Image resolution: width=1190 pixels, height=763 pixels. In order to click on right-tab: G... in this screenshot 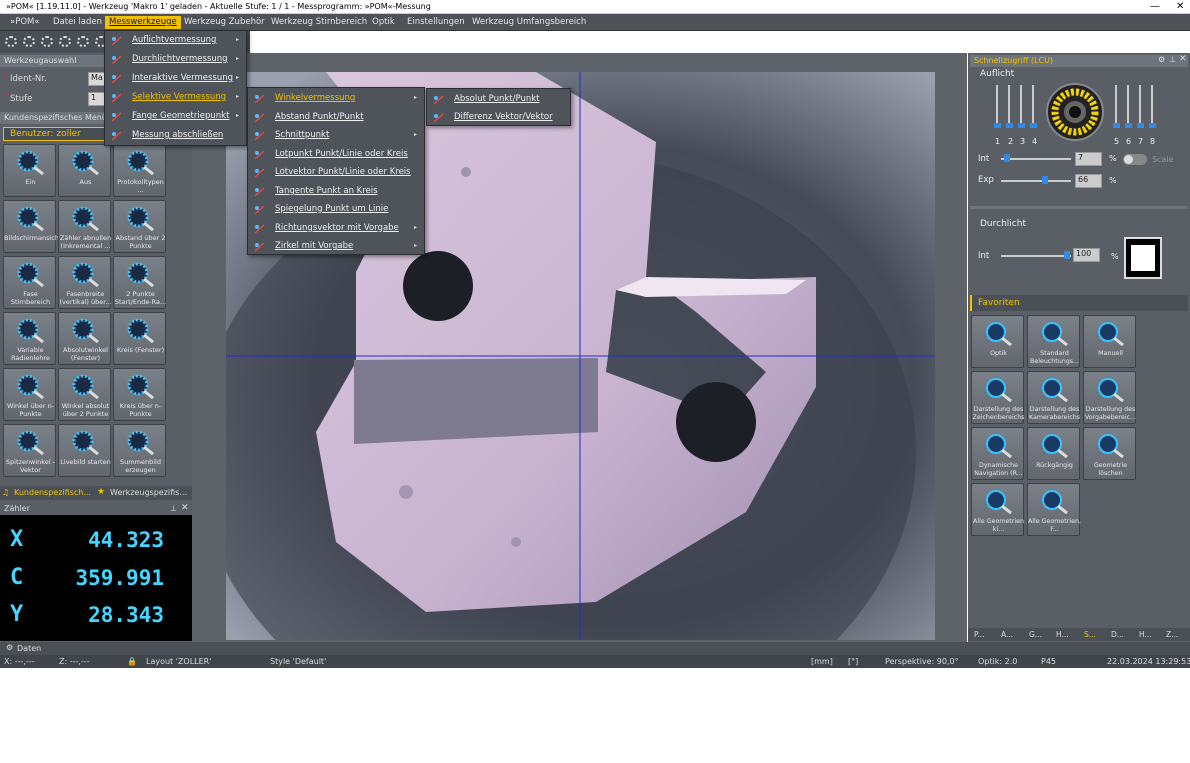, I will do `click(1035, 634)`.